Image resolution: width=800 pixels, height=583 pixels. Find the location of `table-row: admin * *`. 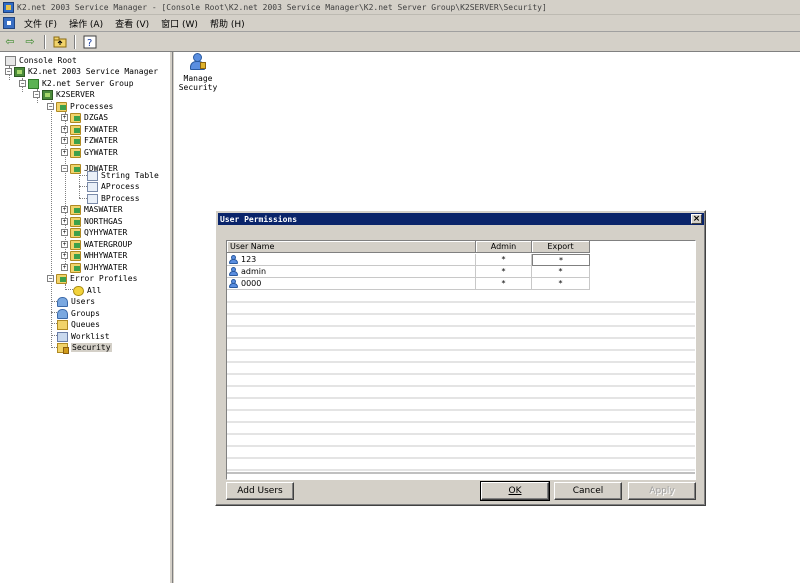

table-row: admin * * is located at coordinates (408, 272).